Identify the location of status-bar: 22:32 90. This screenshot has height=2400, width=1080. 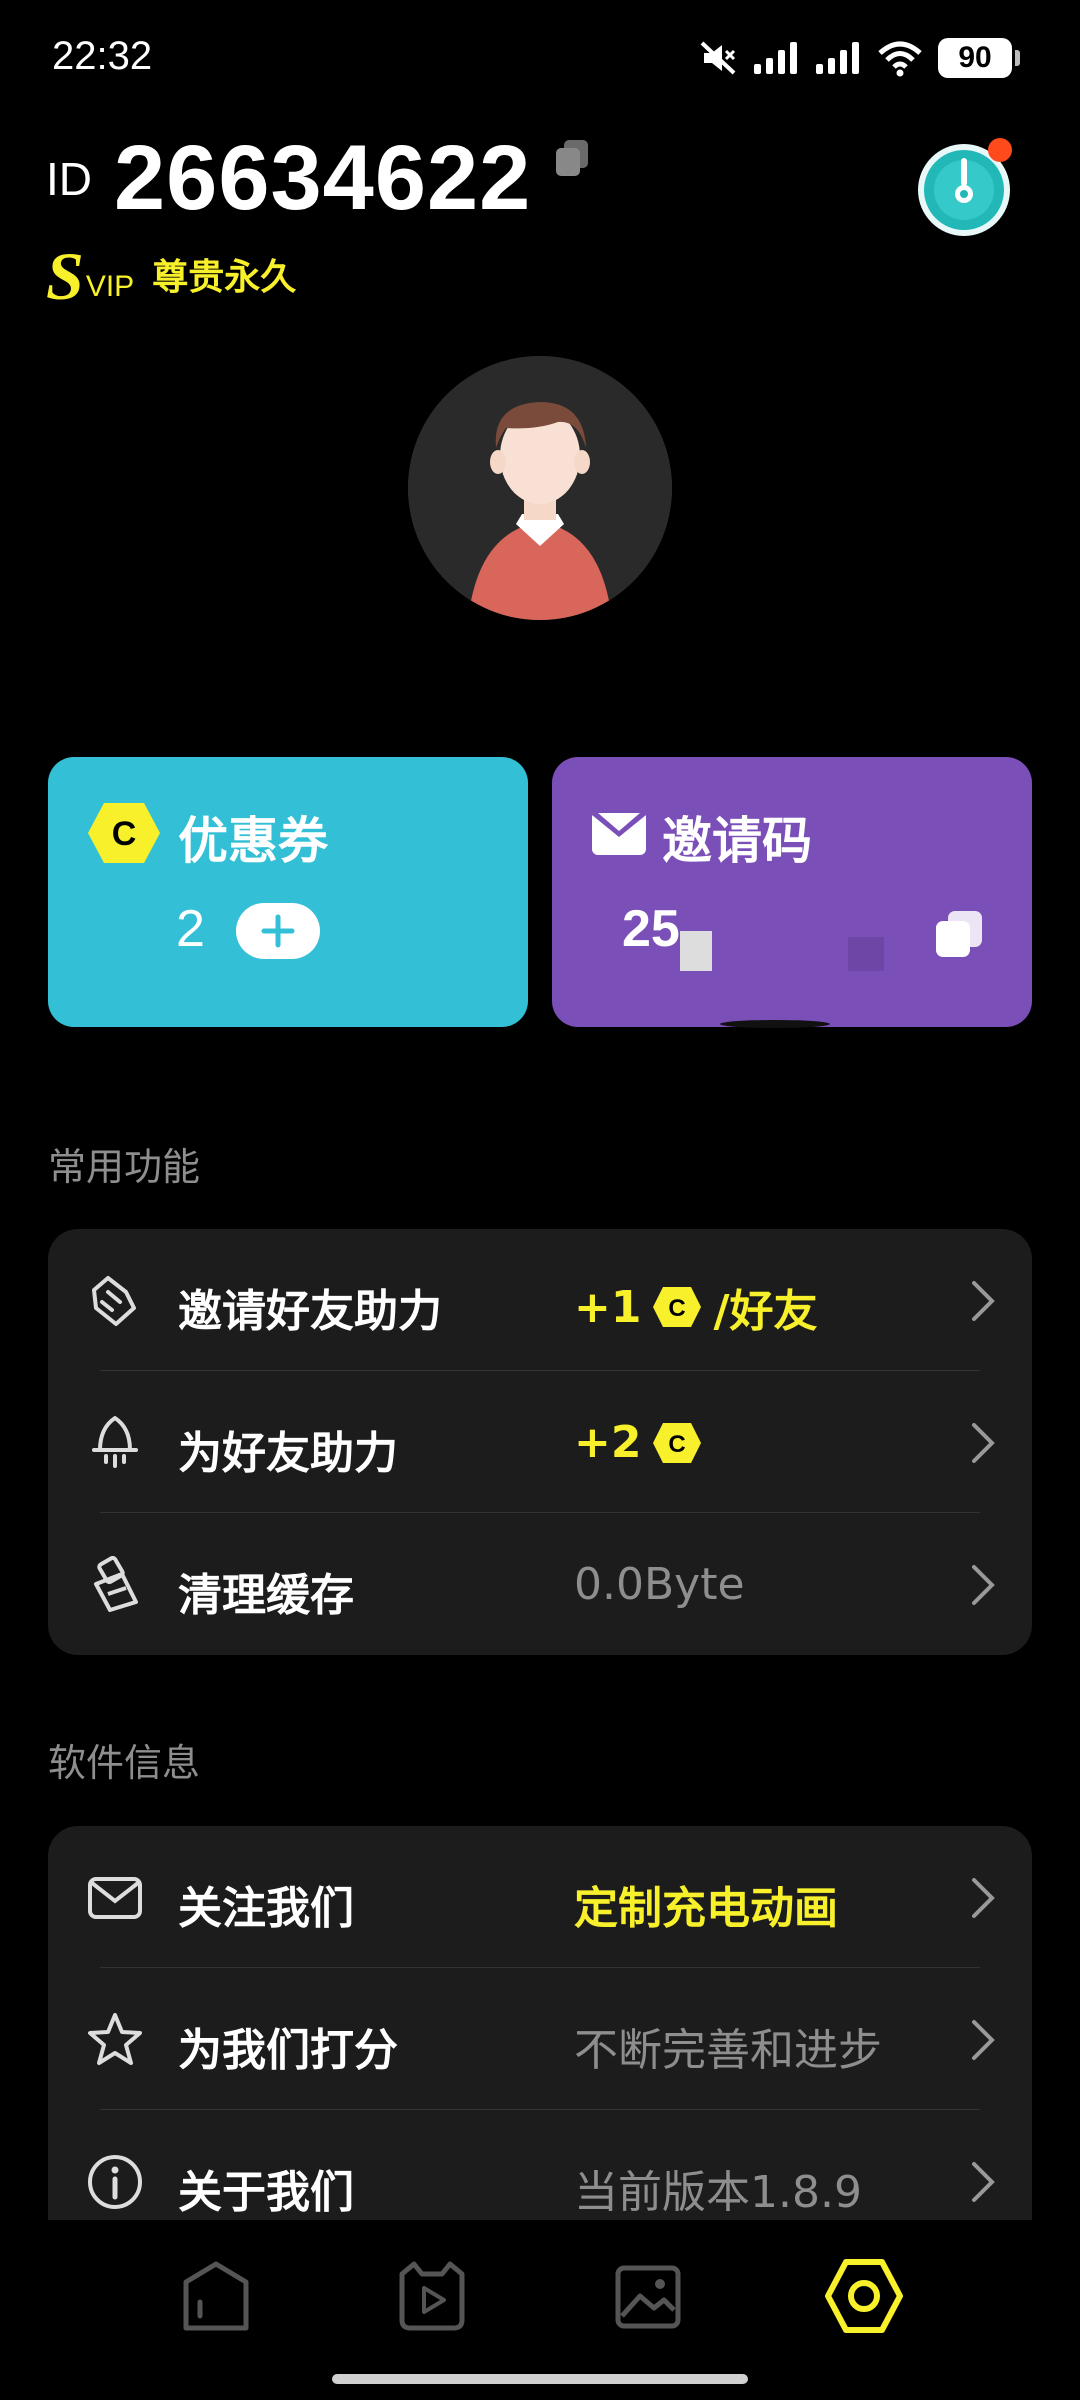
(540, 60).